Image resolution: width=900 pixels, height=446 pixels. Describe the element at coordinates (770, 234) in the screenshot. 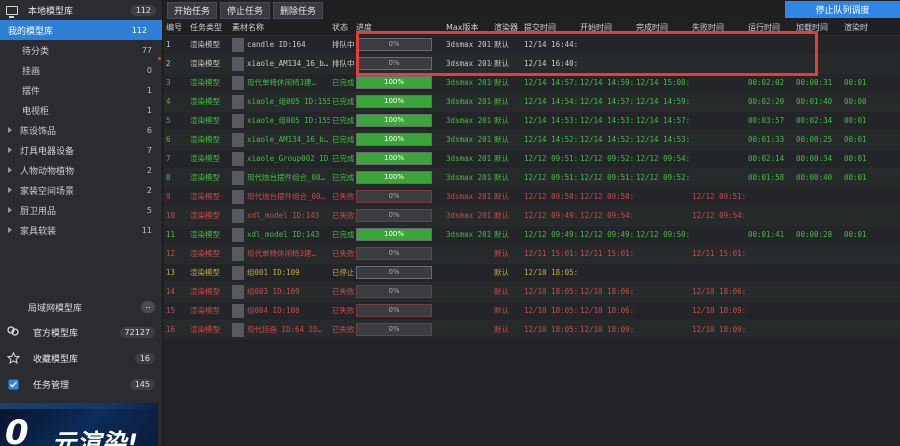

I see `cell-run: 00:01:41` at that location.